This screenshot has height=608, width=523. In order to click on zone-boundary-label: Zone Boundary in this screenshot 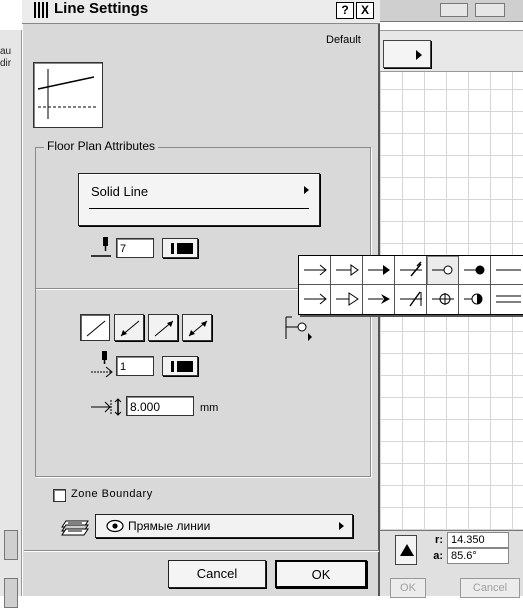, I will do `click(112, 494)`.